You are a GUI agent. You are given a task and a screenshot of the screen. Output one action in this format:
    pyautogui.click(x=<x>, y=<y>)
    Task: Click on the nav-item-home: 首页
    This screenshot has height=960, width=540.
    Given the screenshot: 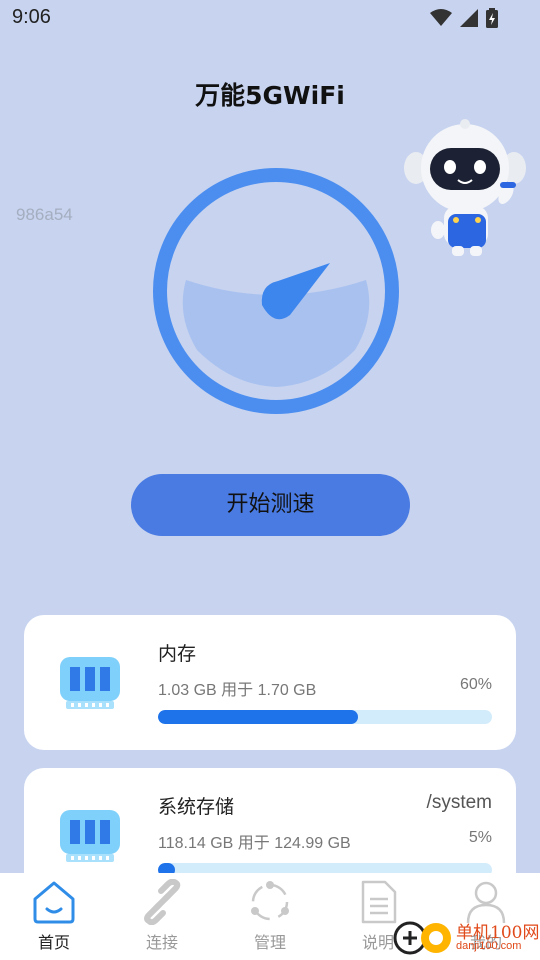 What is the action you would take?
    pyautogui.click(x=54, y=916)
    